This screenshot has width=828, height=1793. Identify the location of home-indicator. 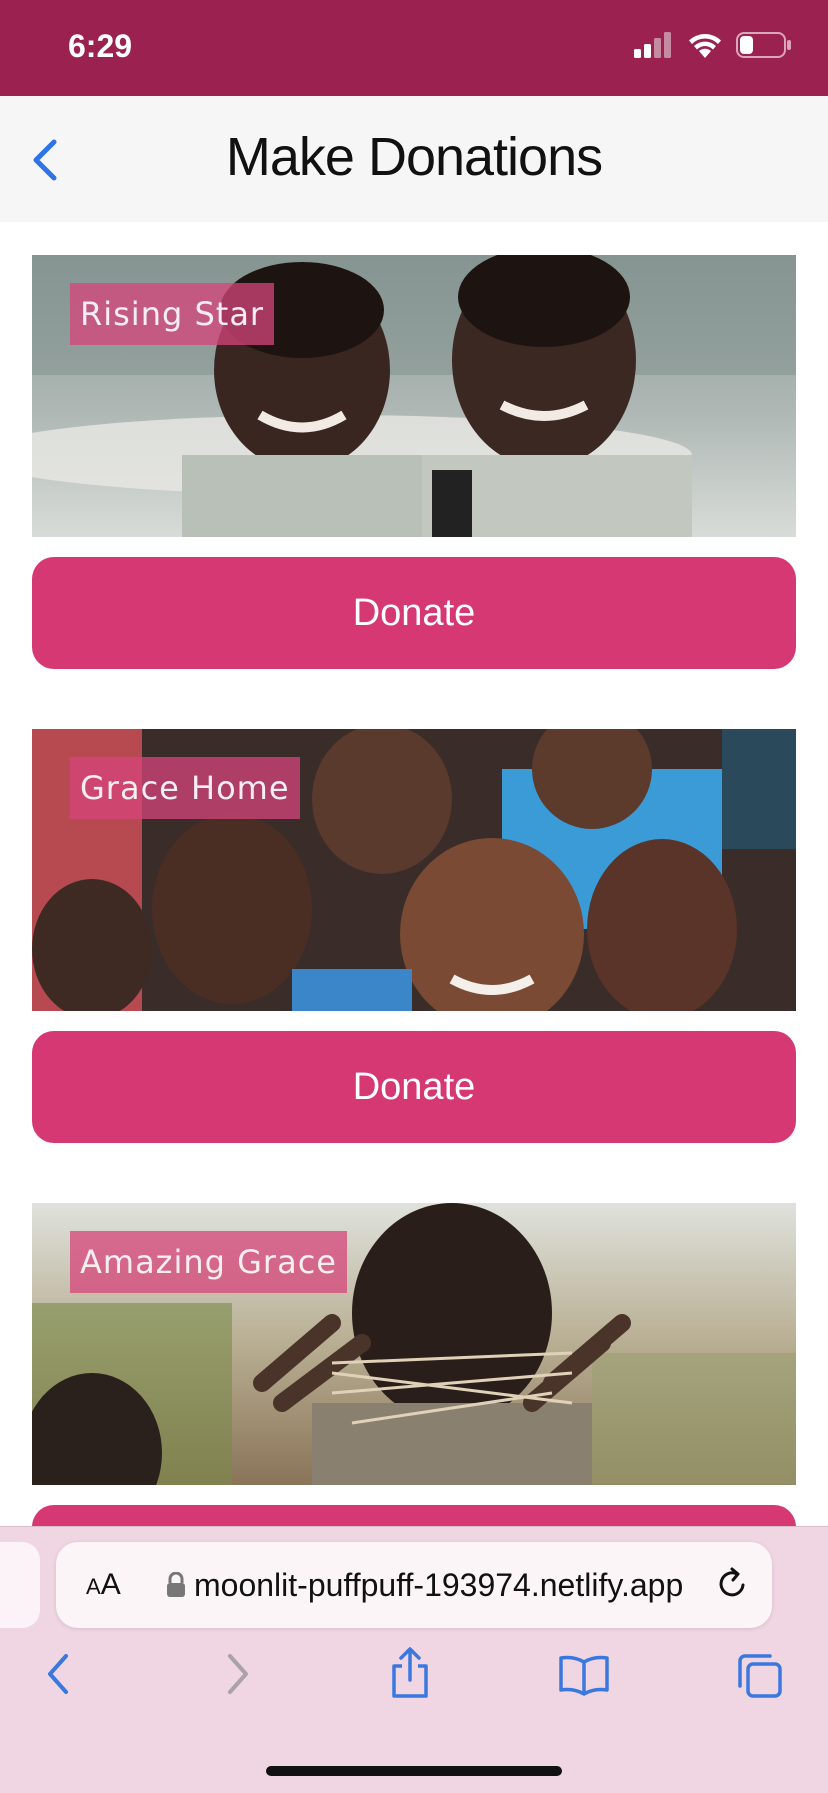
(414, 1771).